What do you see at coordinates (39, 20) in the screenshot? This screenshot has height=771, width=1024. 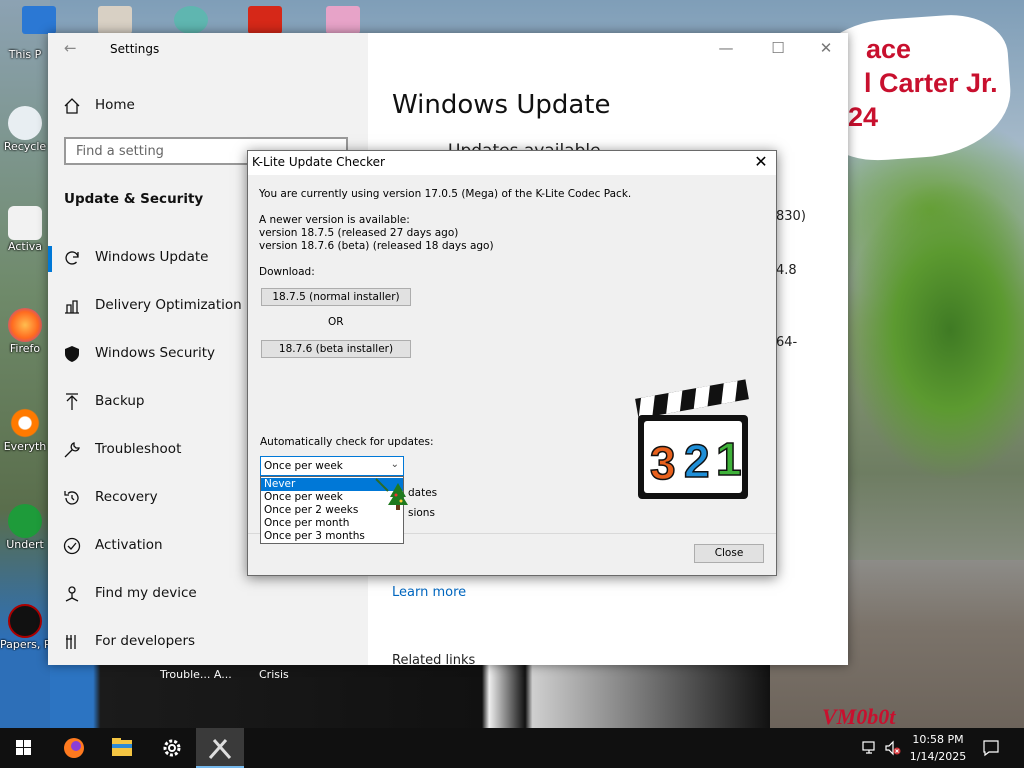 I see `this-pc-icon` at bounding box center [39, 20].